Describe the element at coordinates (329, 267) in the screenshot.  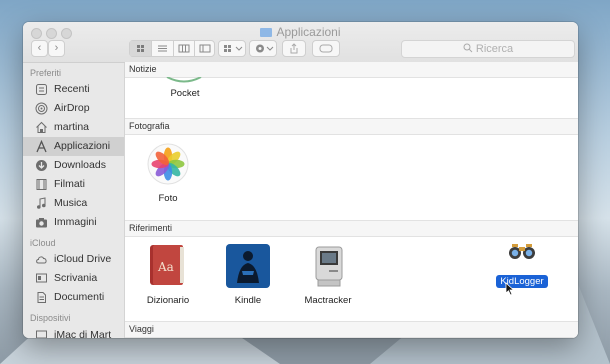
I see `mactracker-app-icon` at that location.